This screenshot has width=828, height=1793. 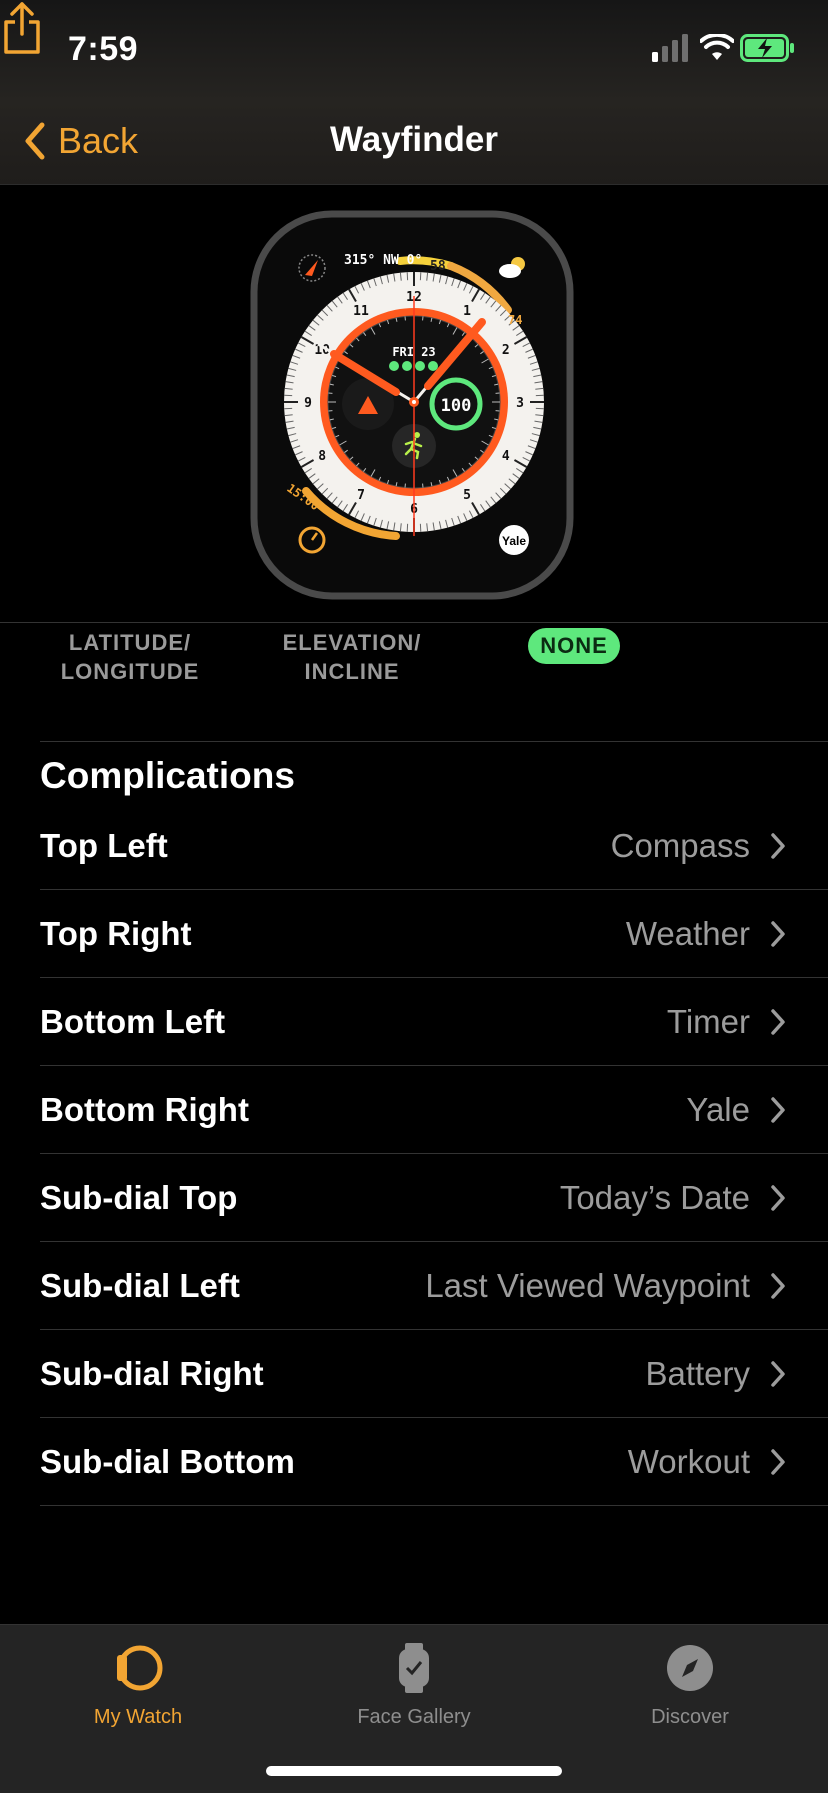 What do you see at coordinates (655, 1198) in the screenshot?
I see `complication-value: Today’s Date` at bounding box center [655, 1198].